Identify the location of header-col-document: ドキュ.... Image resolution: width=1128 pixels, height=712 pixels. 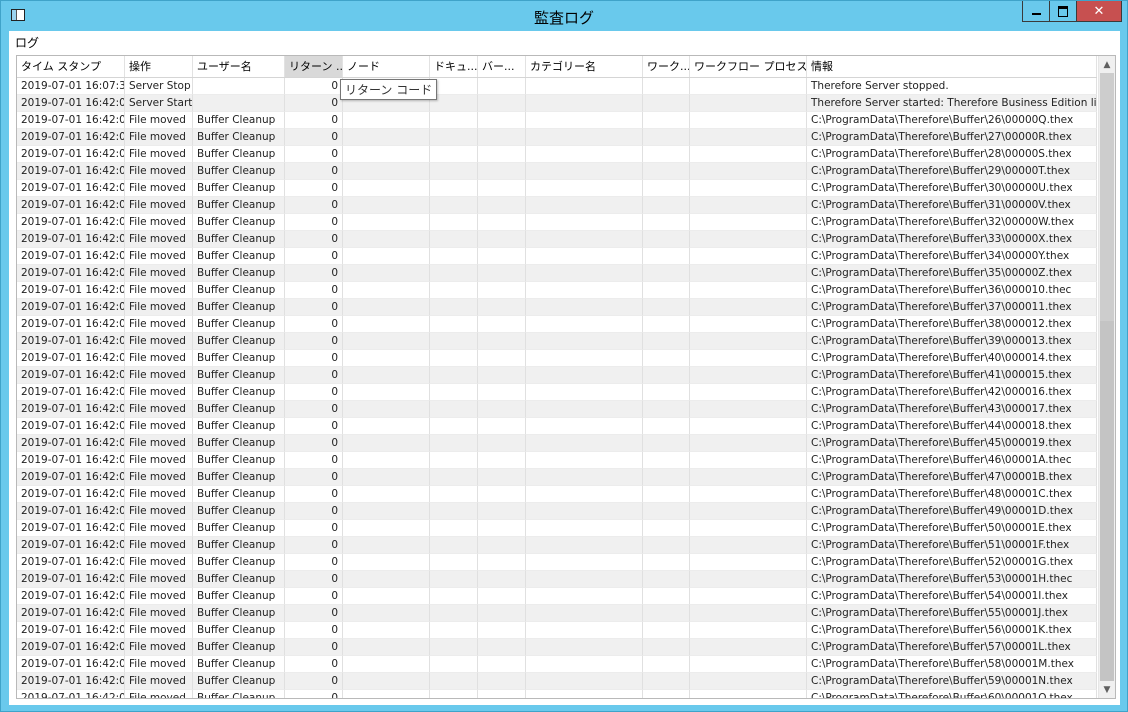
(454, 66).